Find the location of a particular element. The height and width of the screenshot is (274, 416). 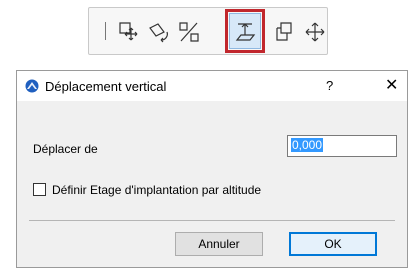

app-icon is located at coordinates (32, 86).